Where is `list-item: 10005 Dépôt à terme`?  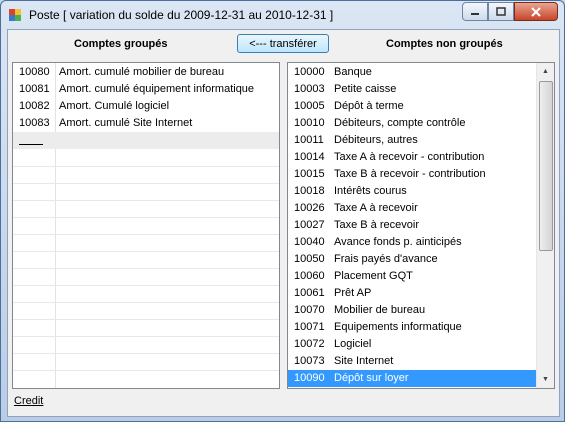
list-item: 10005 Dépôt à terme is located at coordinates (412, 106).